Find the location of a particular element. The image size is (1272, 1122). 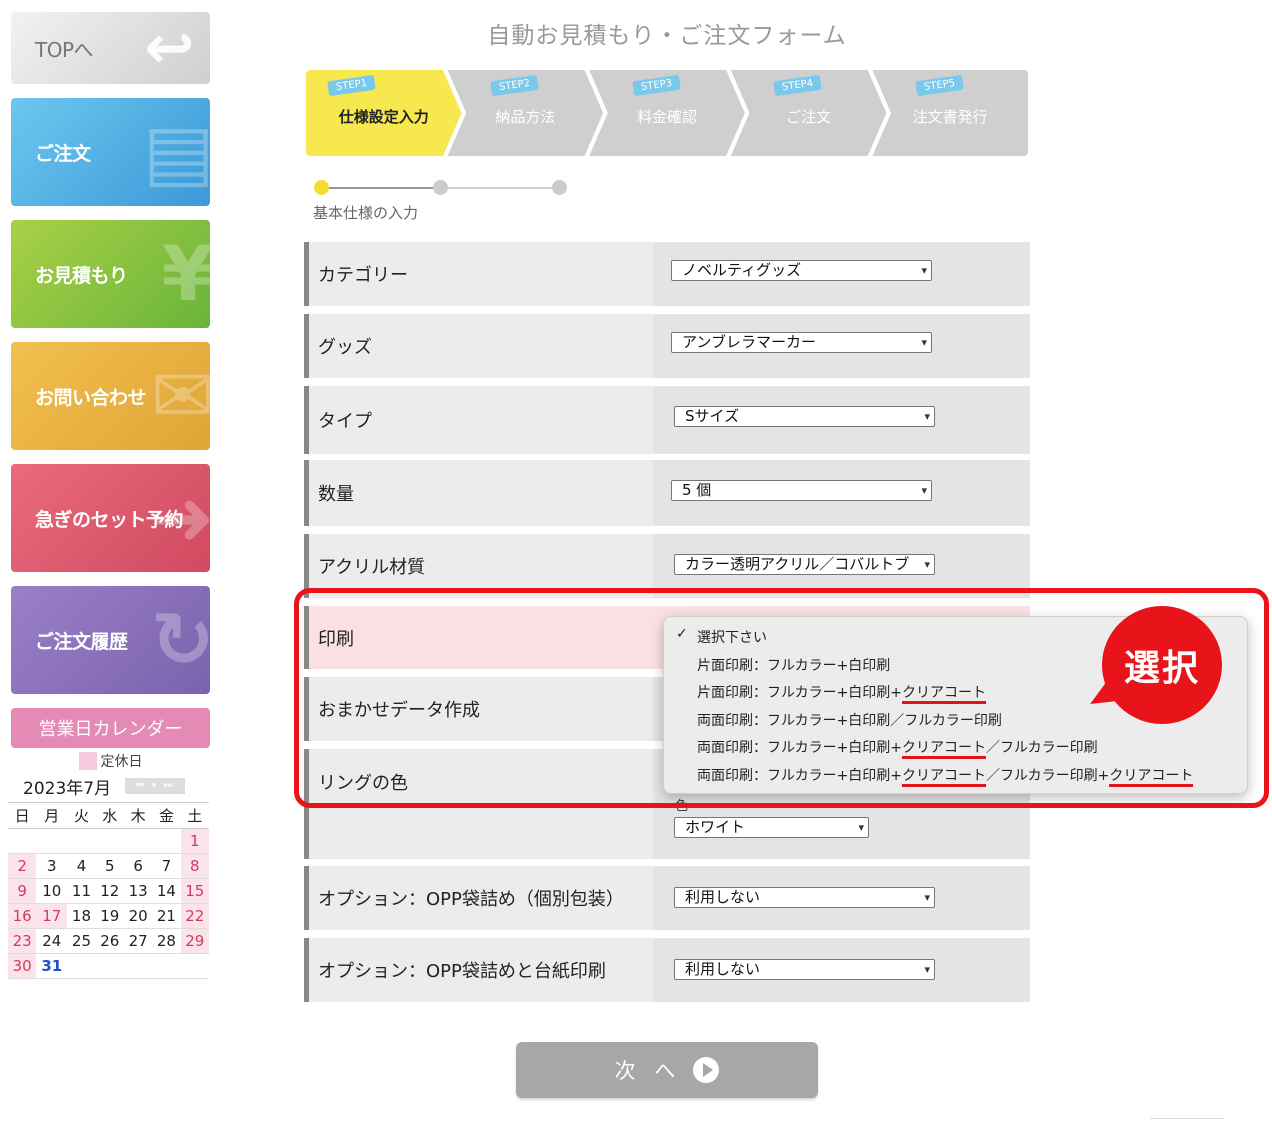

return-arrow-icon: ↩ is located at coordinates (169, 48).